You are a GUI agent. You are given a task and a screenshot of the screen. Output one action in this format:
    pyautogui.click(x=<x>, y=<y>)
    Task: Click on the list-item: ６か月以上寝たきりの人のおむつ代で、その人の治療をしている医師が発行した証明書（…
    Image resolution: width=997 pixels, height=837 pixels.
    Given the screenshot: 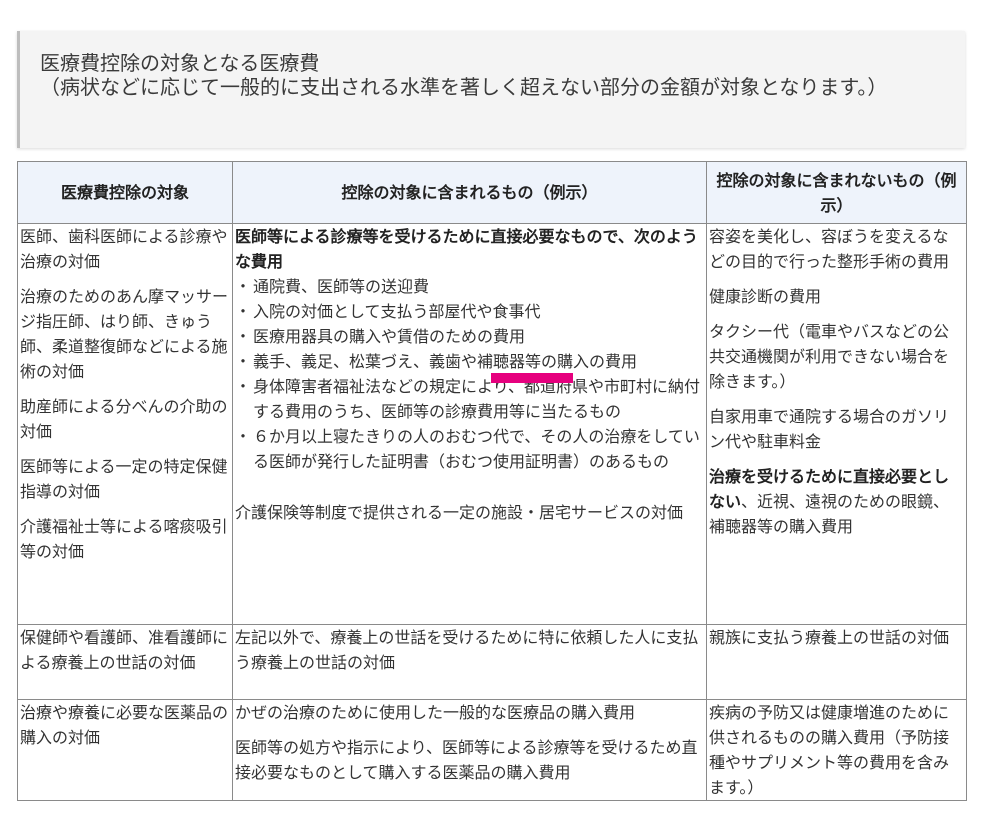 What is the action you would take?
    pyautogui.click(x=469, y=449)
    